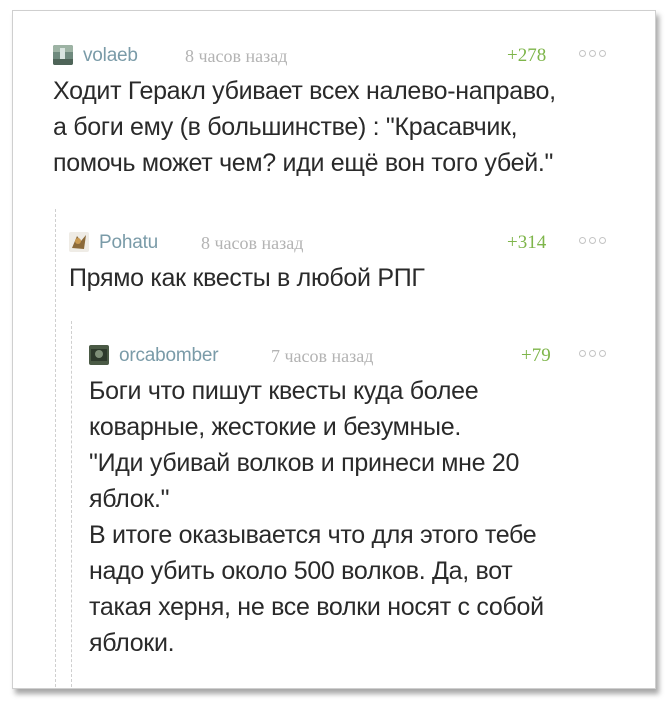 The width and height of the screenshot is (670, 703). I want to click on waterfall-avatar-icon, so click(63, 55).